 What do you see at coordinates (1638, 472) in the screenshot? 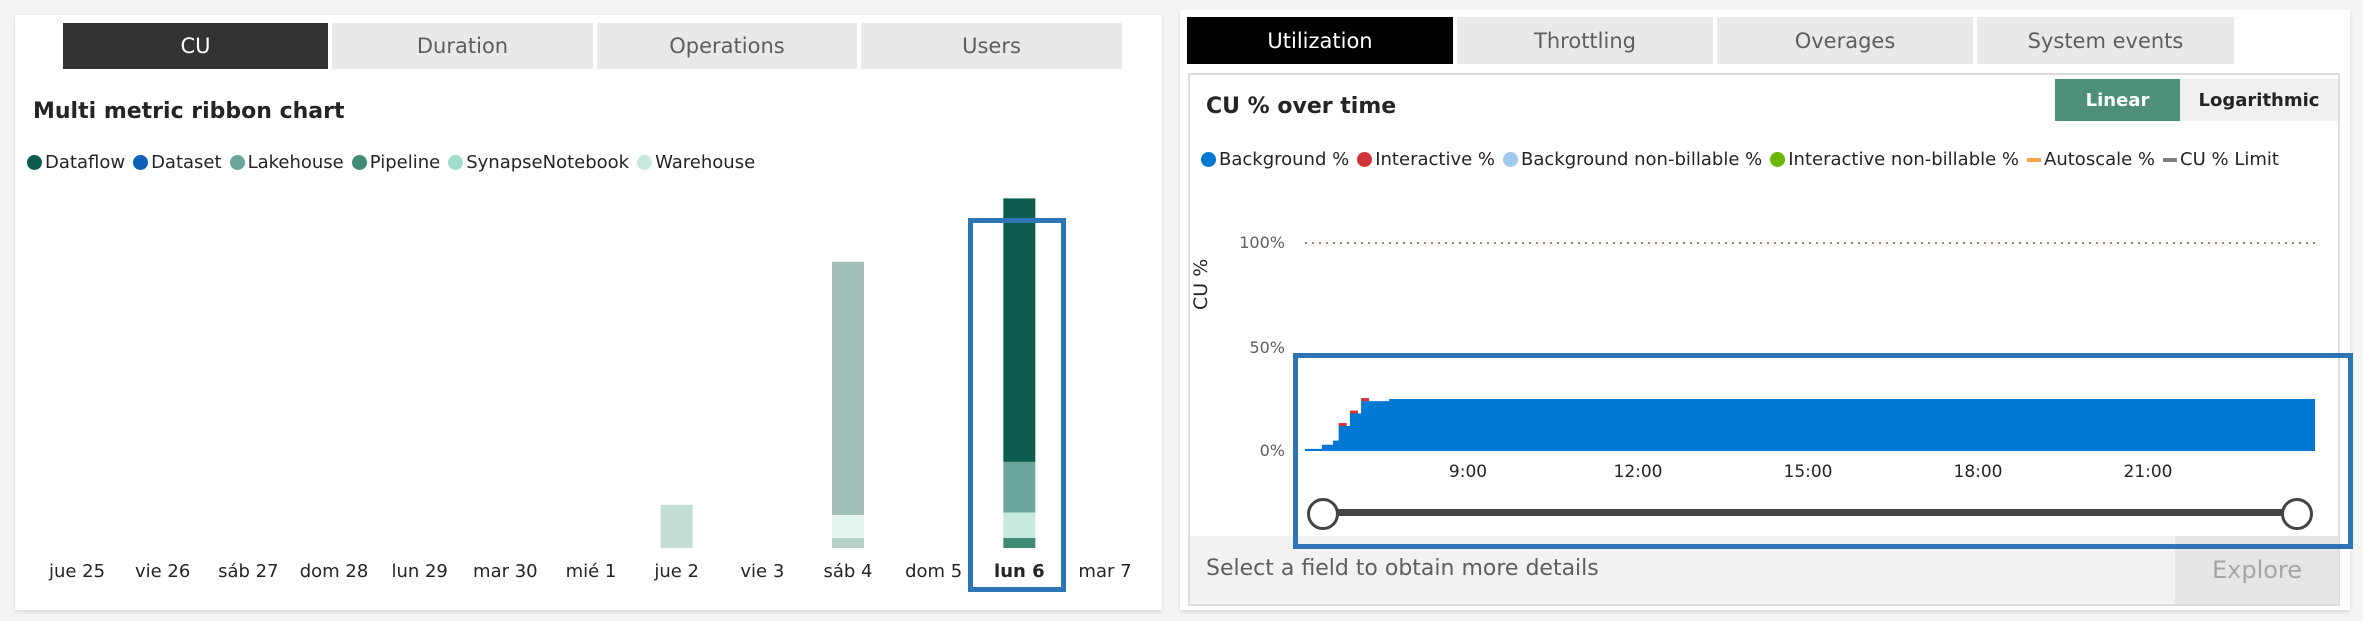
I see `x-tick-12: 12:00` at bounding box center [1638, 472].